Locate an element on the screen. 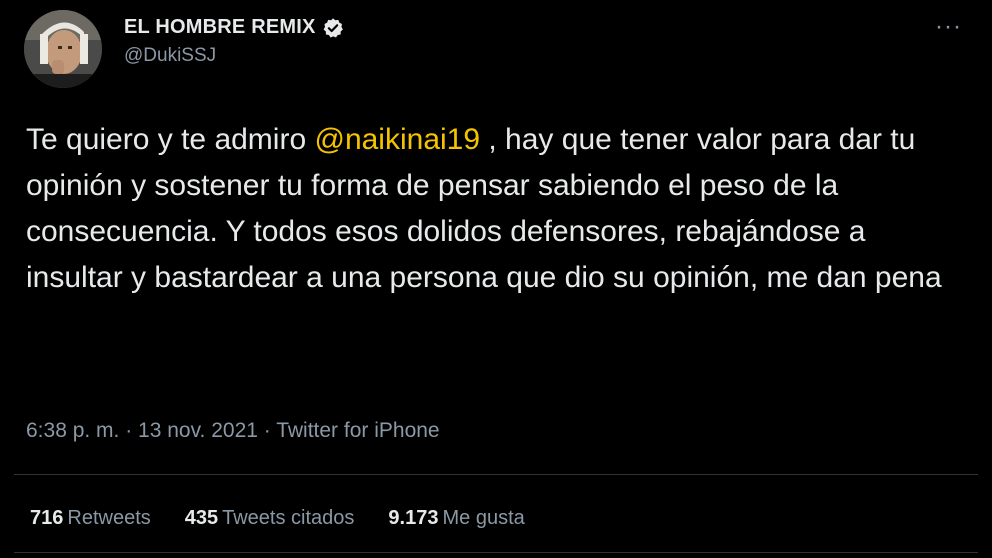 The width and height of the screenshot is (992, 558). user-names: EL HOMBRE REMIX @DukiSSJ is located at coordinates (234, 41).